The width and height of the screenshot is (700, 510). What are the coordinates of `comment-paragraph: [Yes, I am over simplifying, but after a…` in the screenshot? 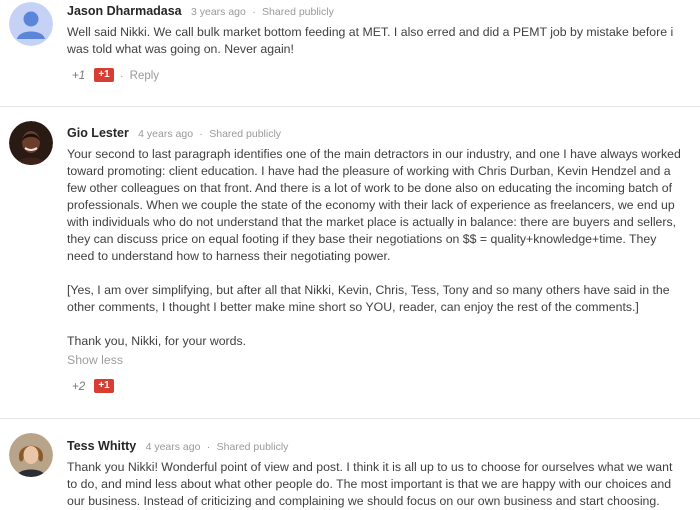 It's located at (368, 298).